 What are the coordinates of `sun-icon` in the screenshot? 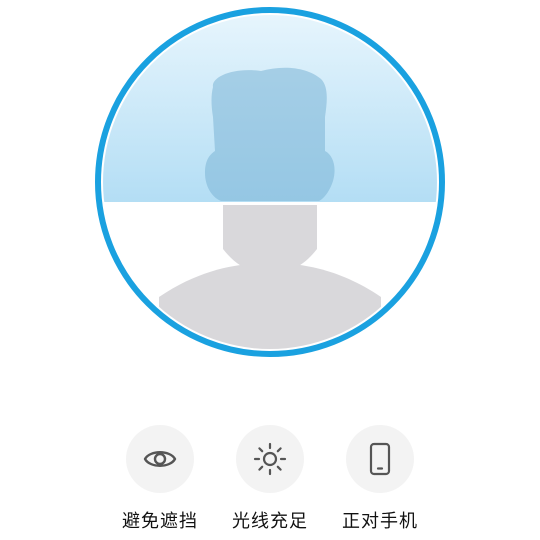 It's located at (270, 459).